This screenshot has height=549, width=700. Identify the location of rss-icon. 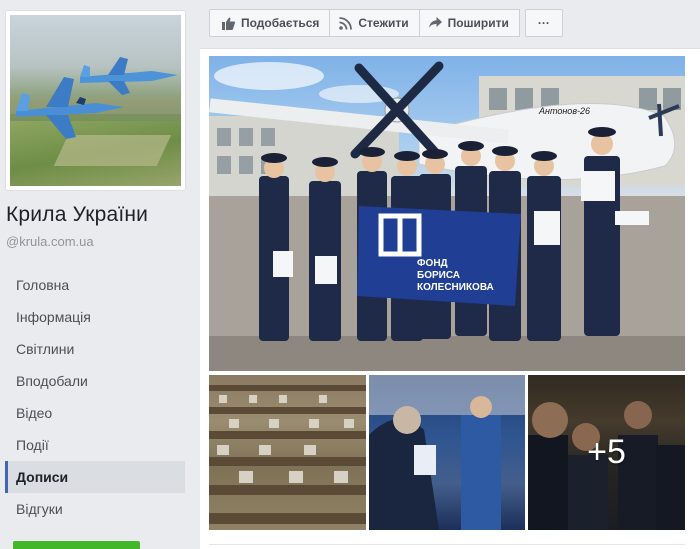
(346, 23).